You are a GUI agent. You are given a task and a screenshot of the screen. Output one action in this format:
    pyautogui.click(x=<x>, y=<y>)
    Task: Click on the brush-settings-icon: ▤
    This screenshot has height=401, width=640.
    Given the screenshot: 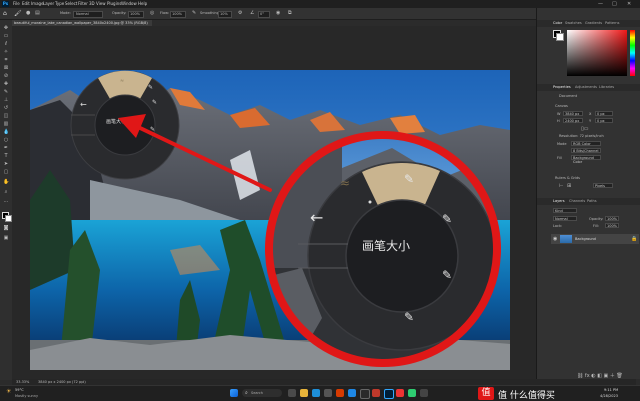 What is the action you would take?
    pyautogui.click(x=37, y=13)
    